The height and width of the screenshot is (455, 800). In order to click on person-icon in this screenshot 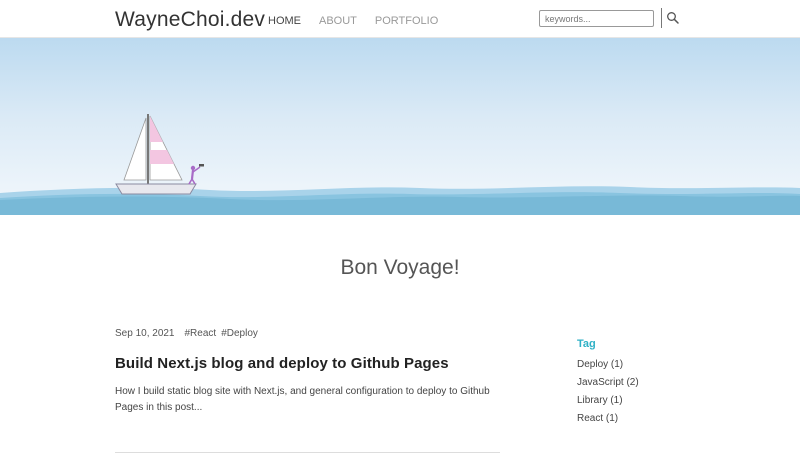, I will do `click(196, 174)`.